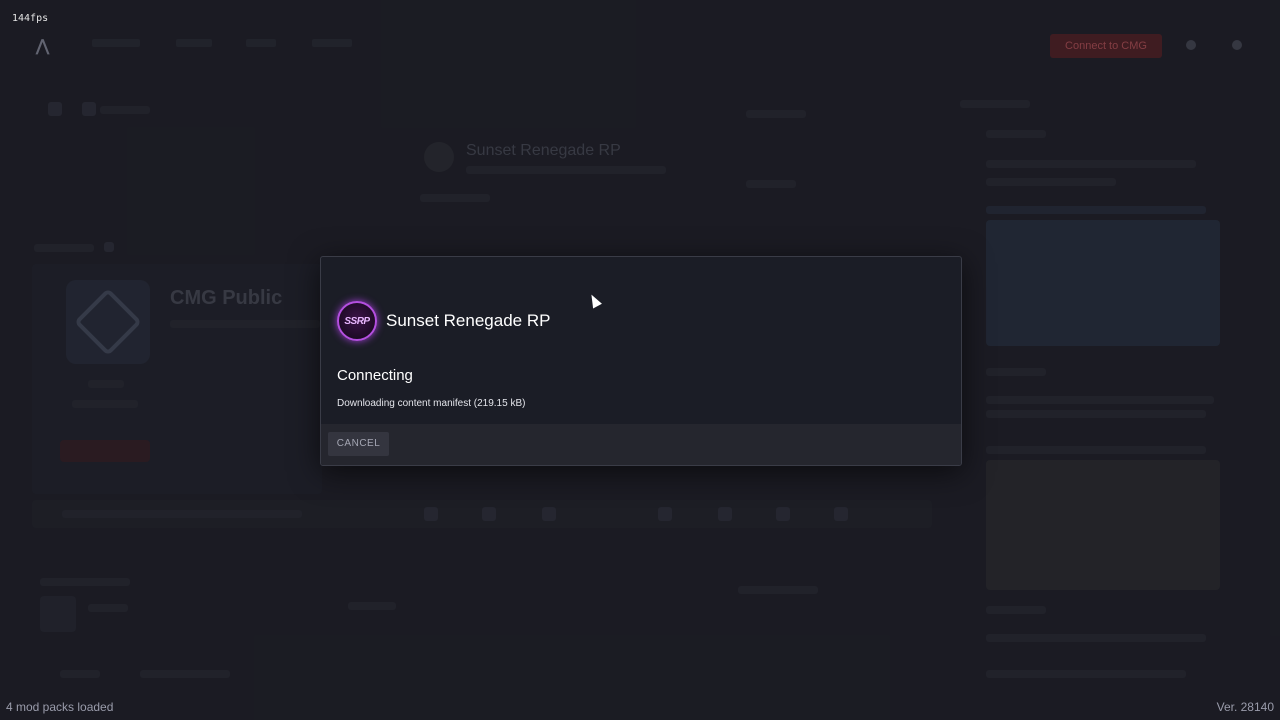 The image size is (1280, 720). What do you see at coordinates (468, 320) in the screenshot?
I see `server-name: Sunset Renegade RP` at bounding box center [468, 320].